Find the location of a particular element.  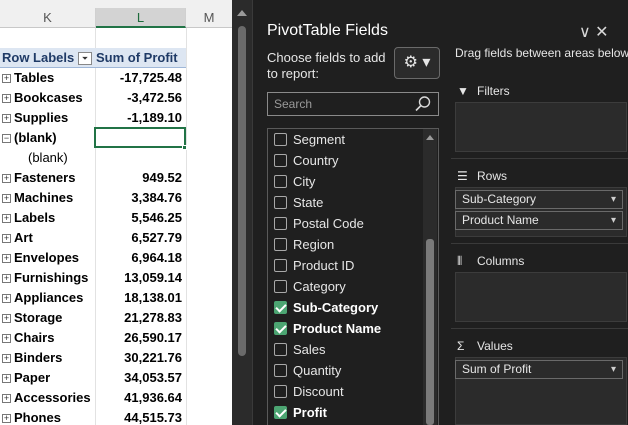

field-item: State is located at coordinates (353, 202).